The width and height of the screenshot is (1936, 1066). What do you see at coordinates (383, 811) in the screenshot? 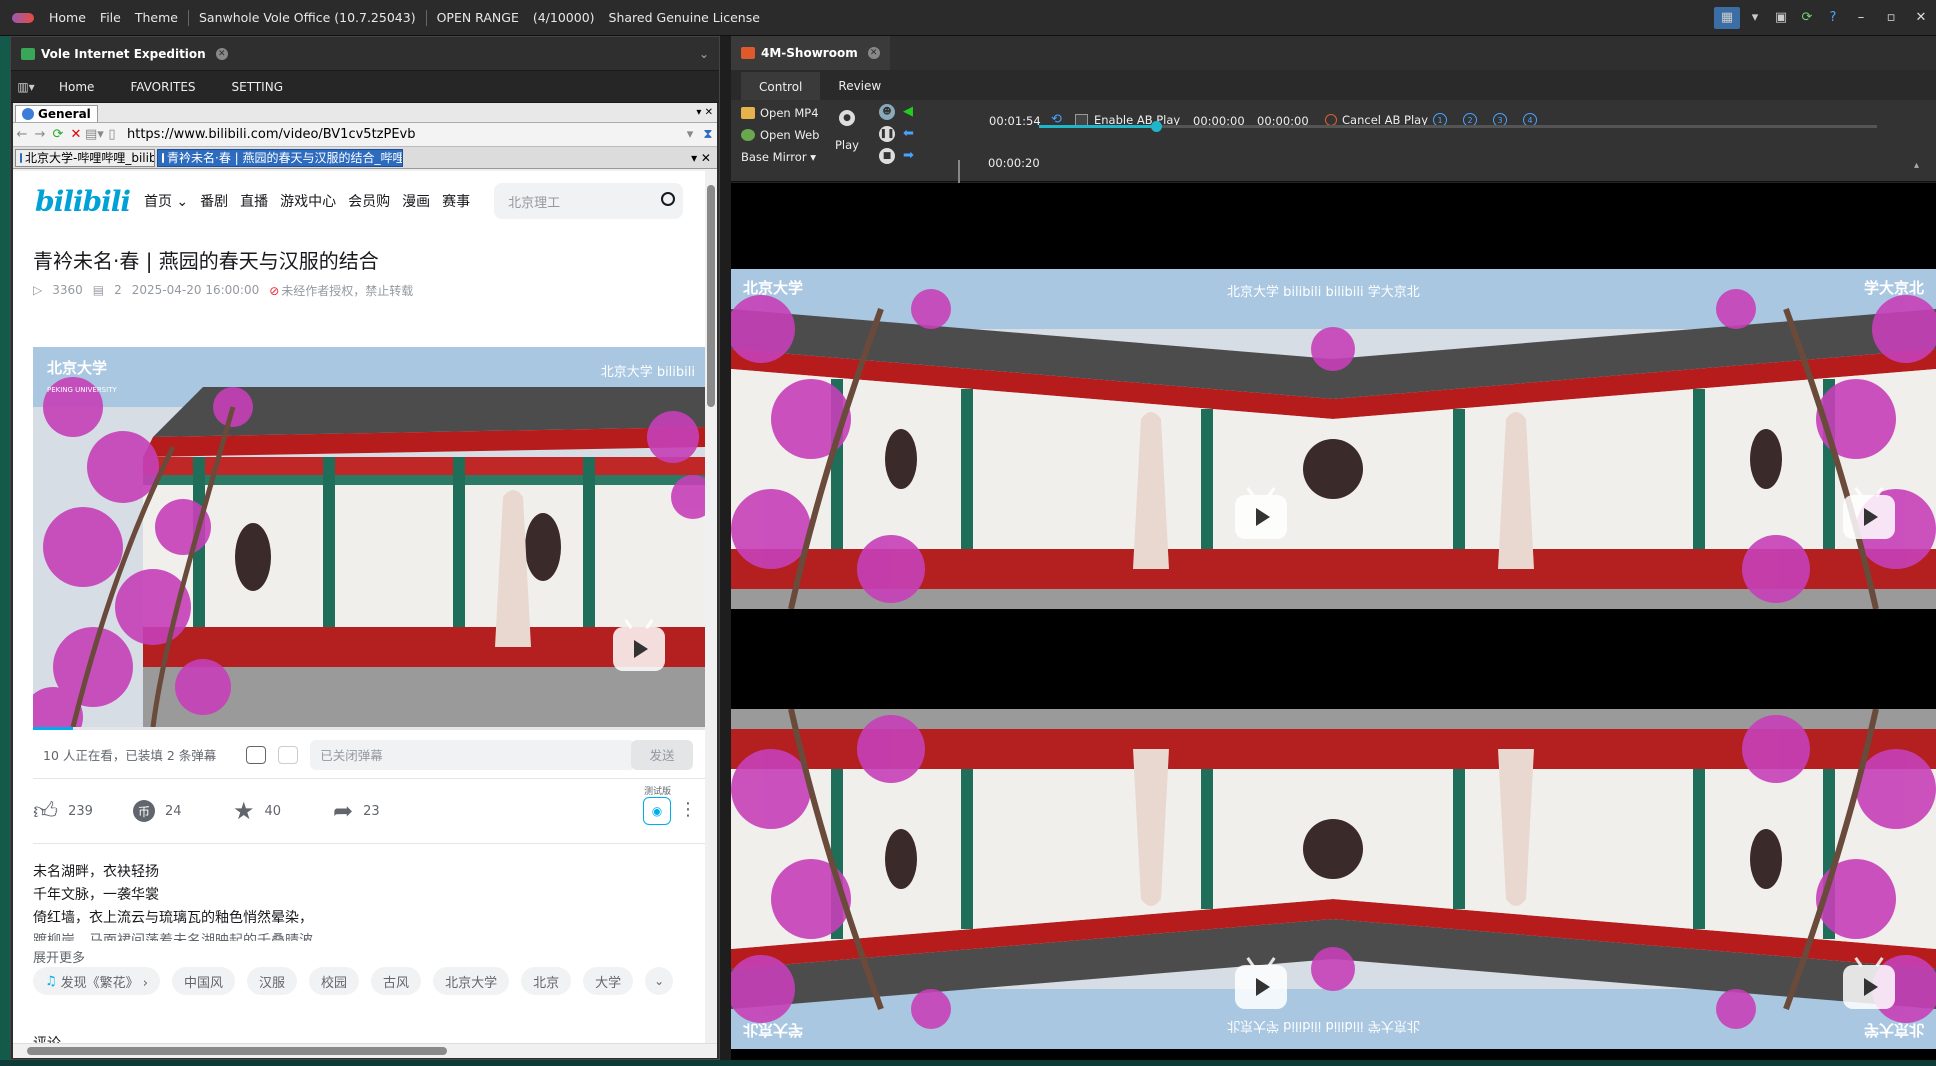
I see `share-button: ➦ 23` at bounding box center [383, 811].